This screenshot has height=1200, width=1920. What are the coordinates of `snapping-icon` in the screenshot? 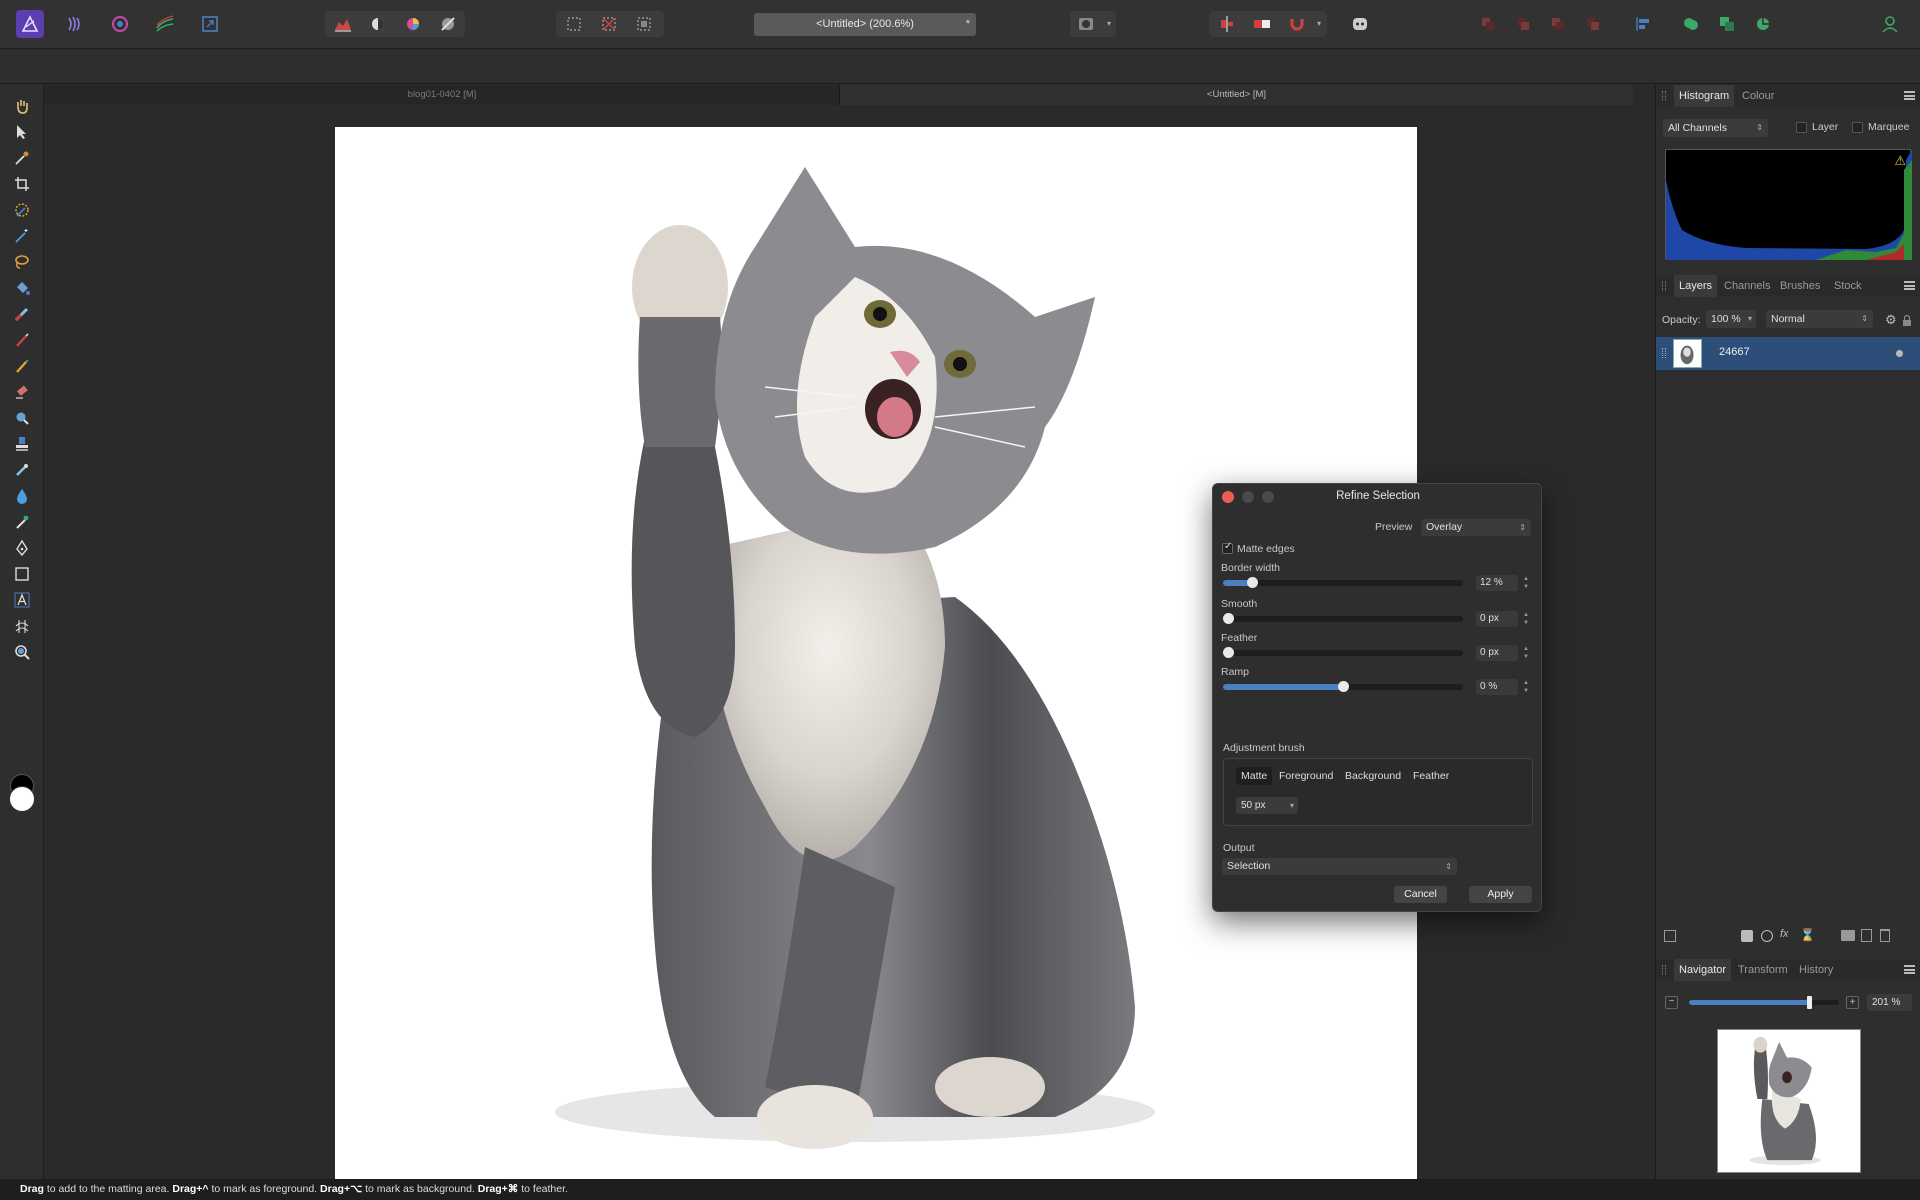 It's located at (1297, 24).